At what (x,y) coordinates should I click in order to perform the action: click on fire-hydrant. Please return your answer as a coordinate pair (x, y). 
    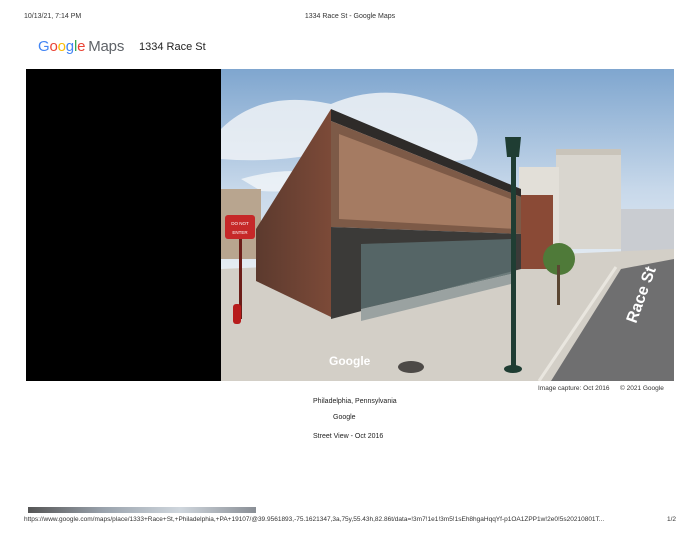
    Looking at the image, I should click on (237, 314).